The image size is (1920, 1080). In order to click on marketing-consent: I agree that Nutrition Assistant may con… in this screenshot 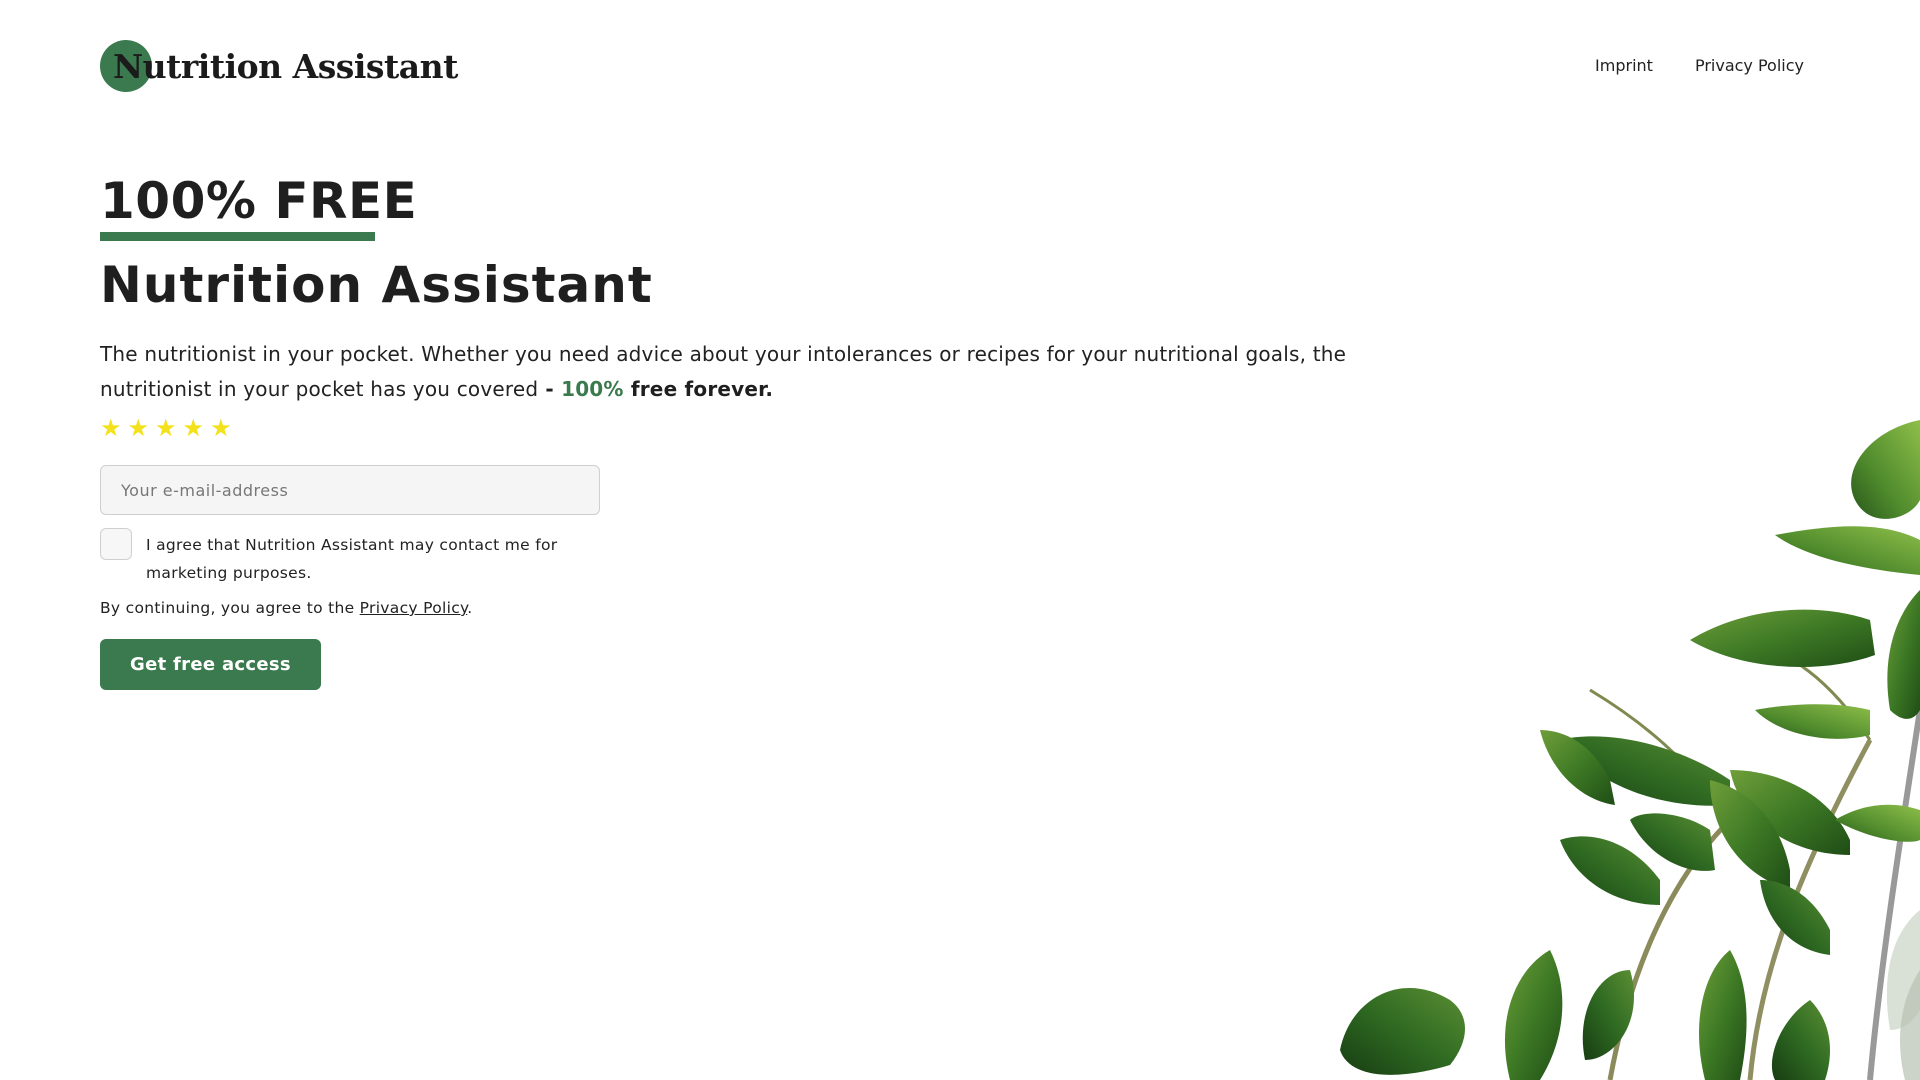, I will do `click(350, 557)`.